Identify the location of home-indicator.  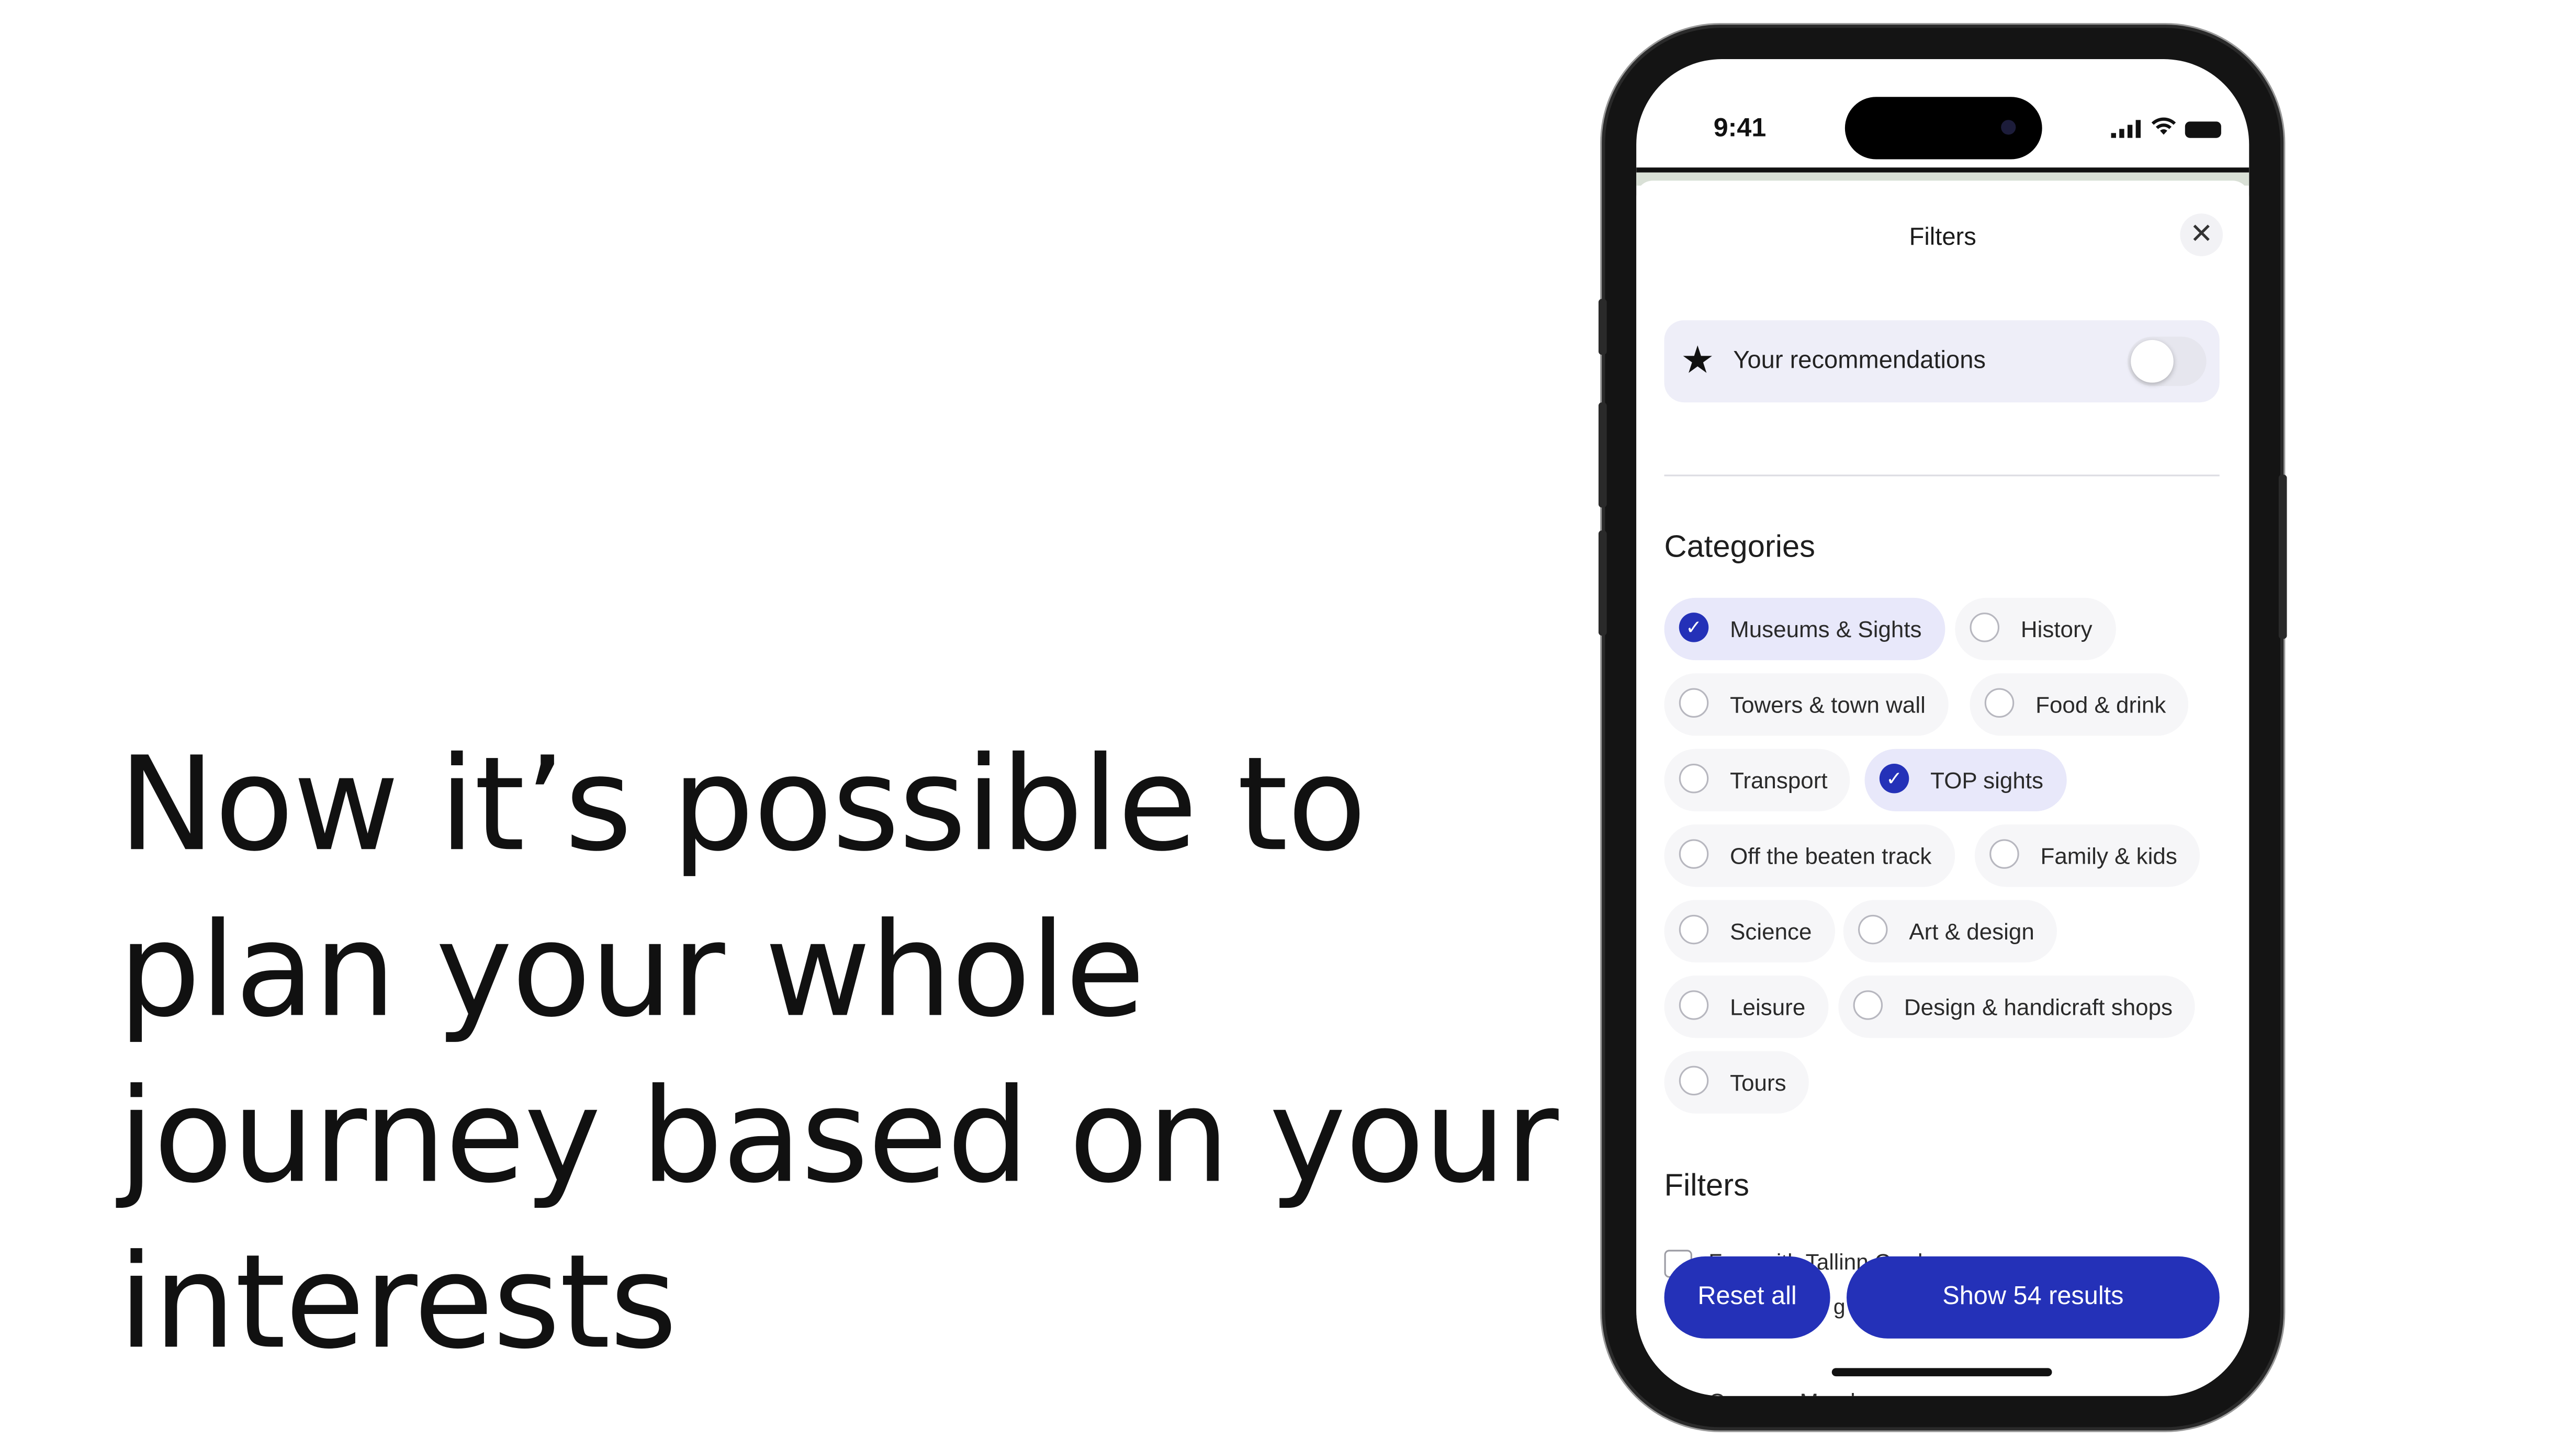
(1941, 1372).